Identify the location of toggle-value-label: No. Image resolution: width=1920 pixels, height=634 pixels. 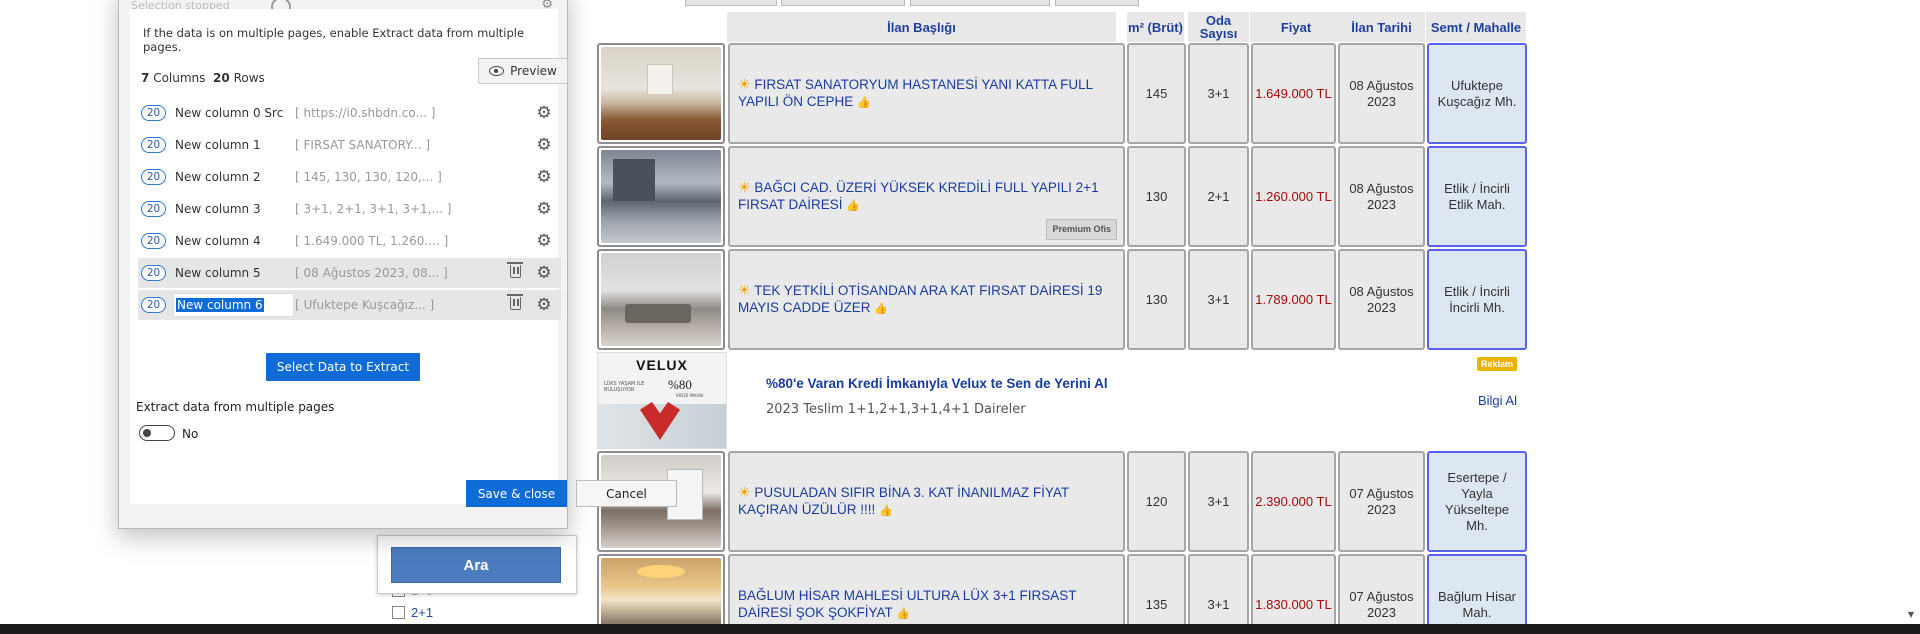
(190, 434).